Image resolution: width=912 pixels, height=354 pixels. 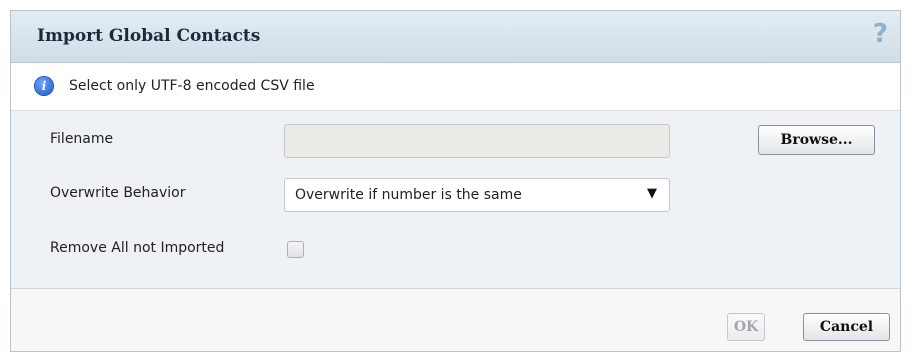 What do you see at coordinates (149, 36) in the screenshot?
I see `dialog-title: Import Global Contacts` at bounding box center [149, 36].